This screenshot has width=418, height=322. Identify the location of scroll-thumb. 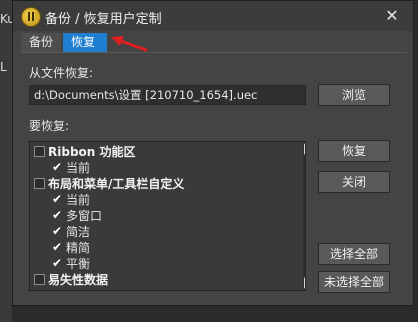
(305, 167).